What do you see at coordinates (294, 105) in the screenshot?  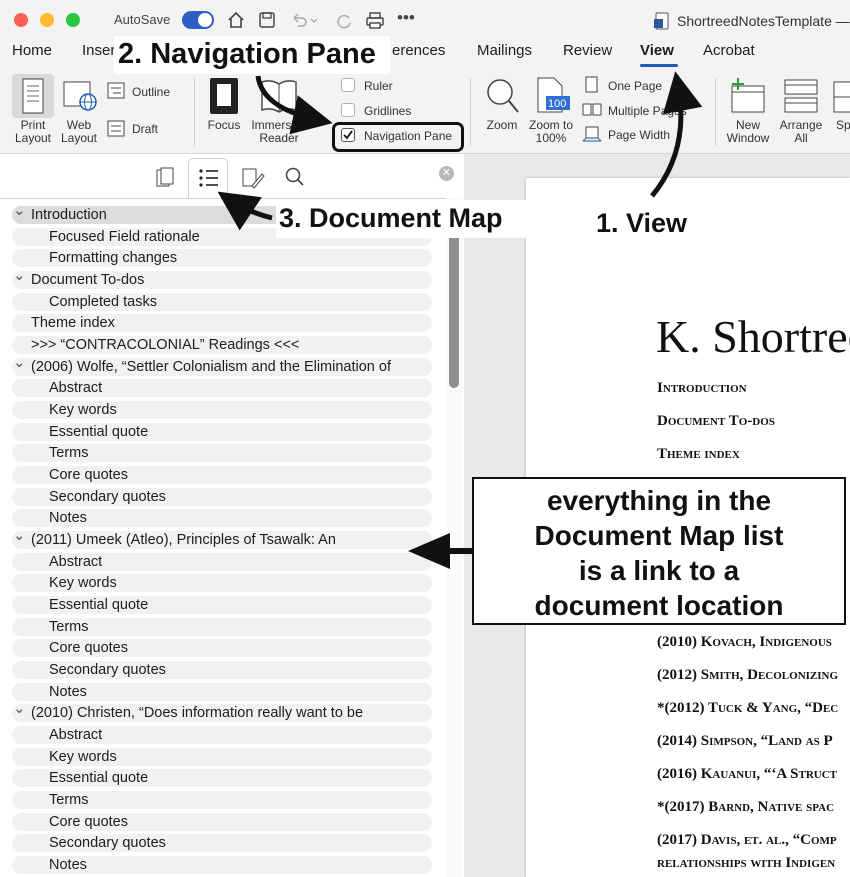 I see `step2-arrow` at bounding box center [294, 105].